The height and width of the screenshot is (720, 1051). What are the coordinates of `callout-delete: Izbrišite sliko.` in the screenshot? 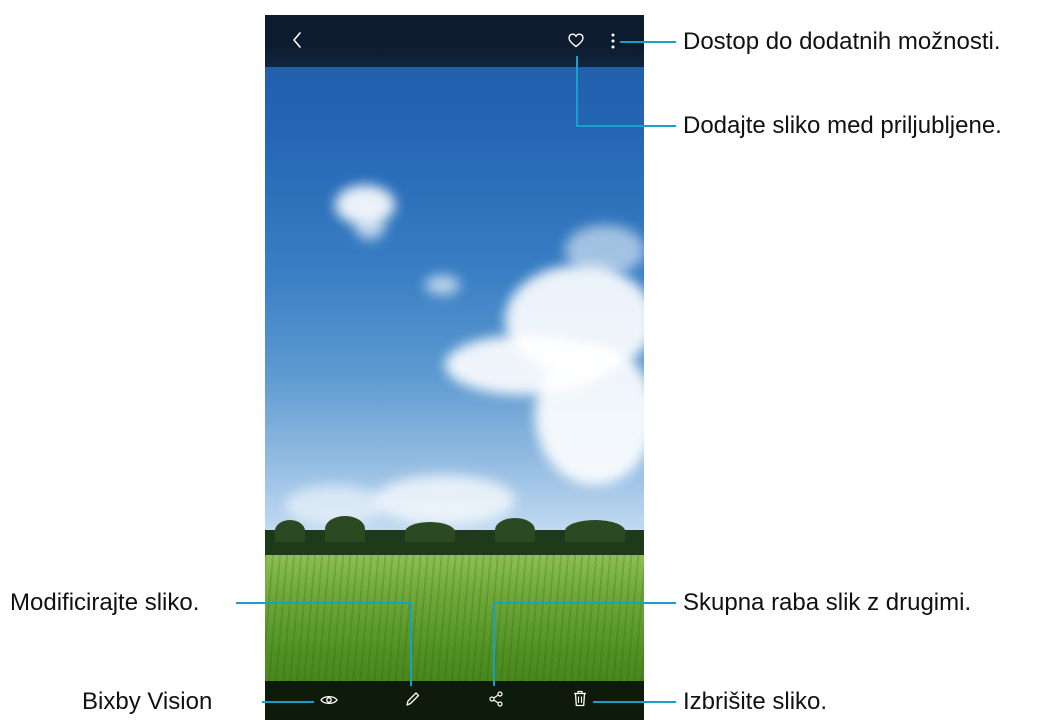 It's located at (755, 701).